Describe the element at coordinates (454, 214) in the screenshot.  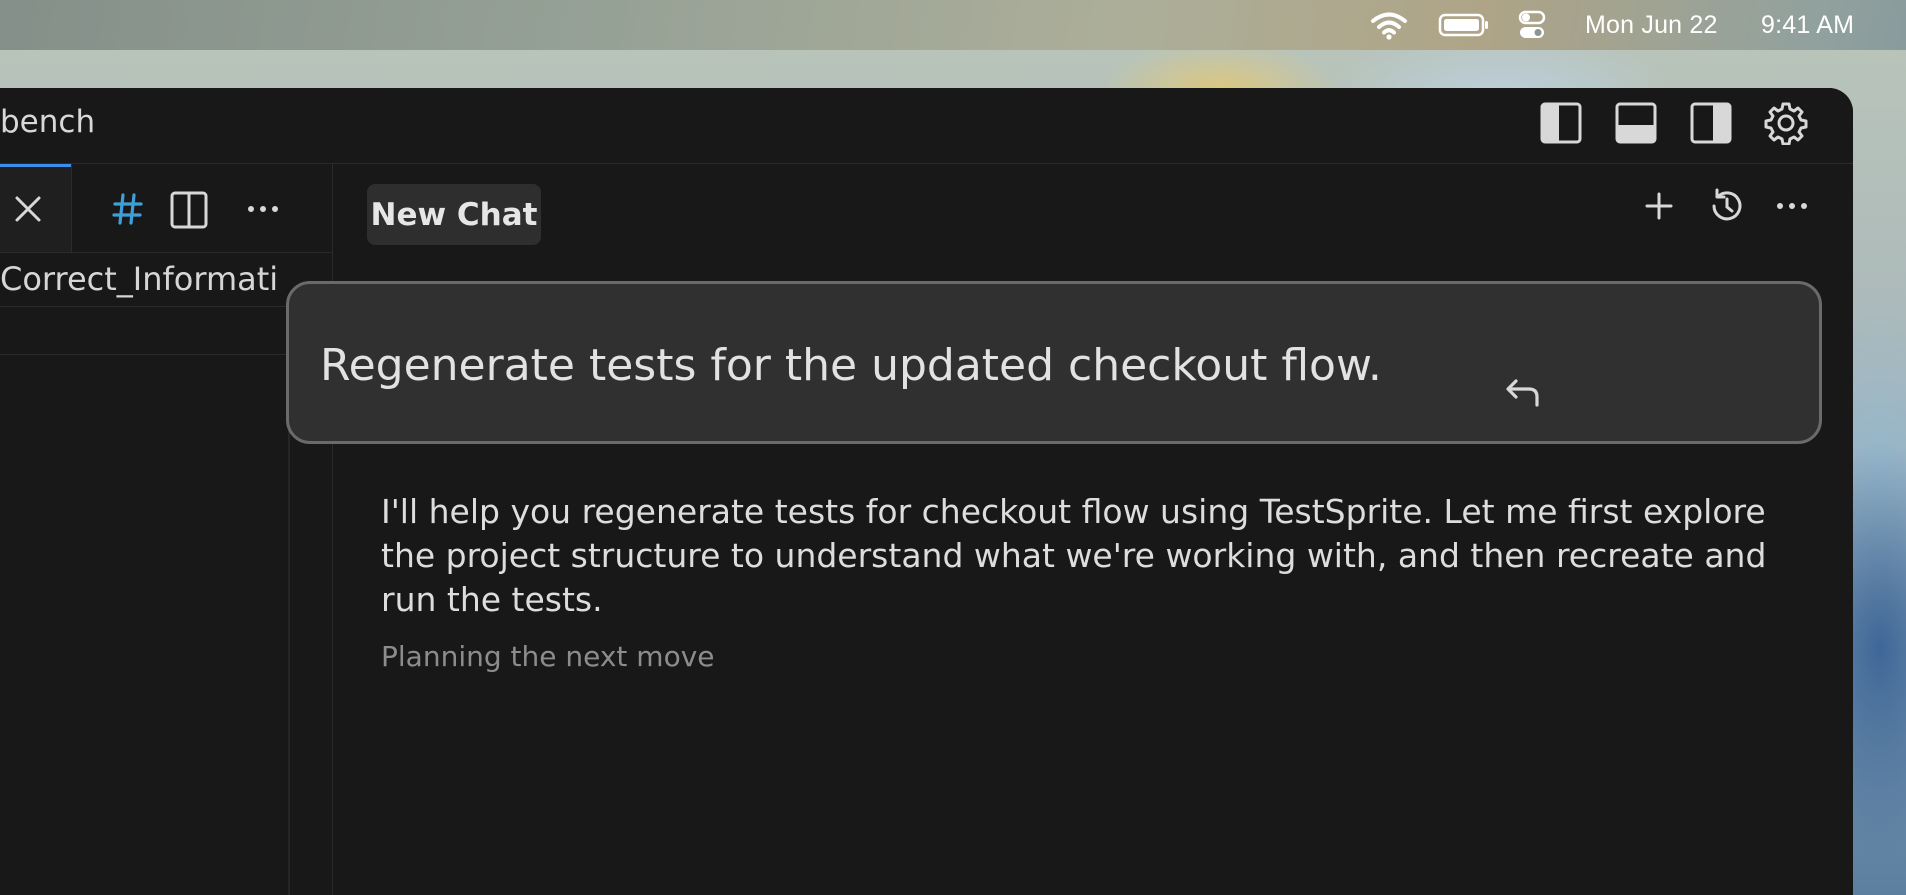
I see `new-chat-tab: New Chat` at that location.